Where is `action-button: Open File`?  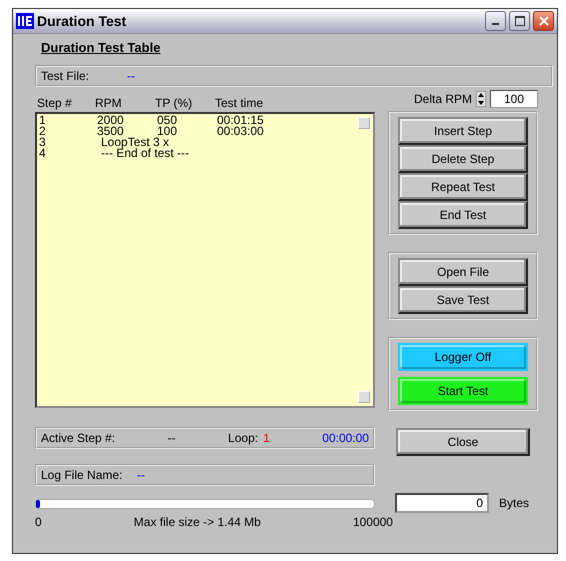
action-button: Open File is located at coordinates (463, 272).